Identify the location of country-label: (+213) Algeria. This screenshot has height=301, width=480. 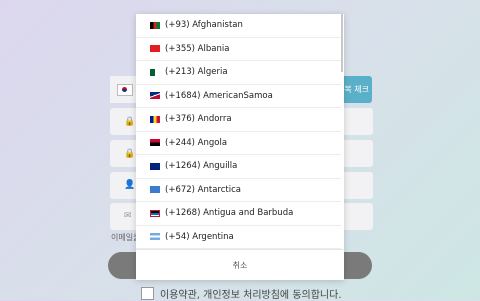
(196, 72).